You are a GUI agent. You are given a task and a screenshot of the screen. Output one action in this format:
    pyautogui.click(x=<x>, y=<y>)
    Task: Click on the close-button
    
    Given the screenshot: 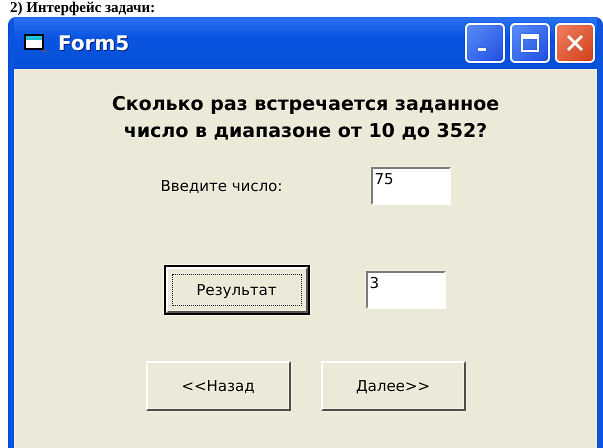 What is the action you would take?
    pyautogui.click(x=575, y=43)
    